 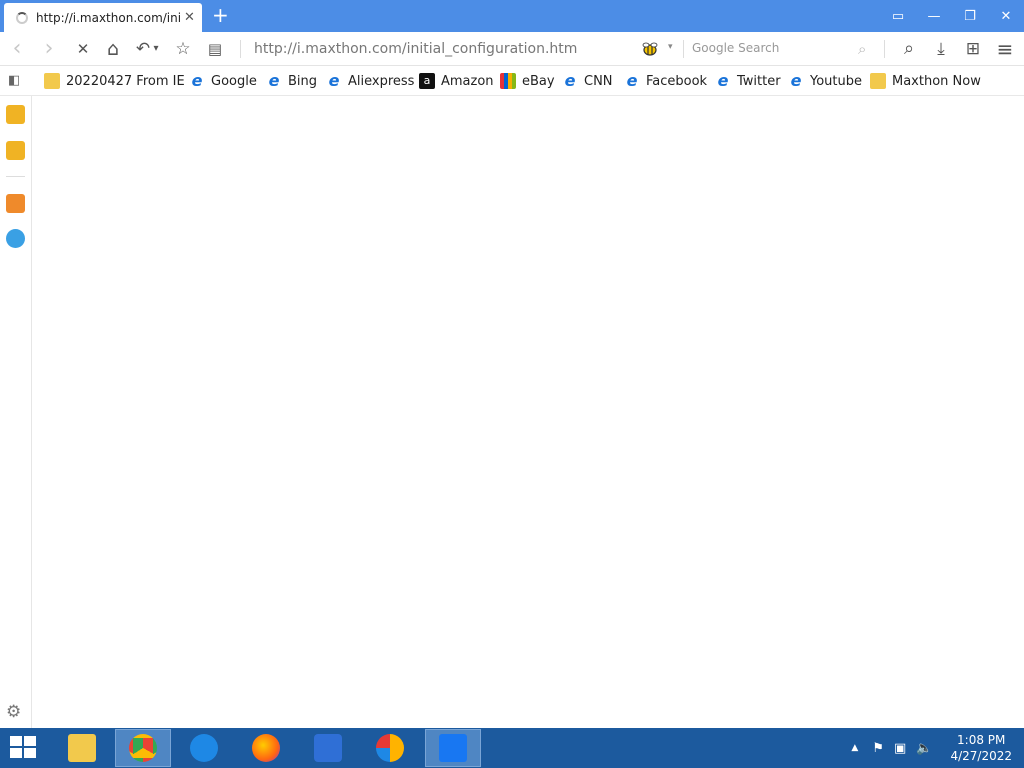 I want to click on maxthon-icon, so click(x=453, y=748).